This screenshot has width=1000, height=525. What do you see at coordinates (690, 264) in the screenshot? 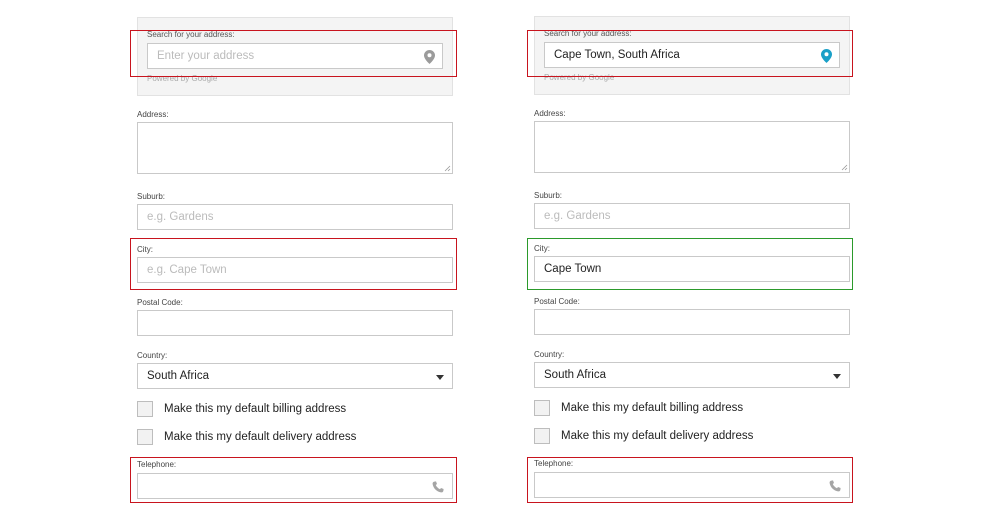
I see `highlight-right-city` at bounding box center [690, 264].